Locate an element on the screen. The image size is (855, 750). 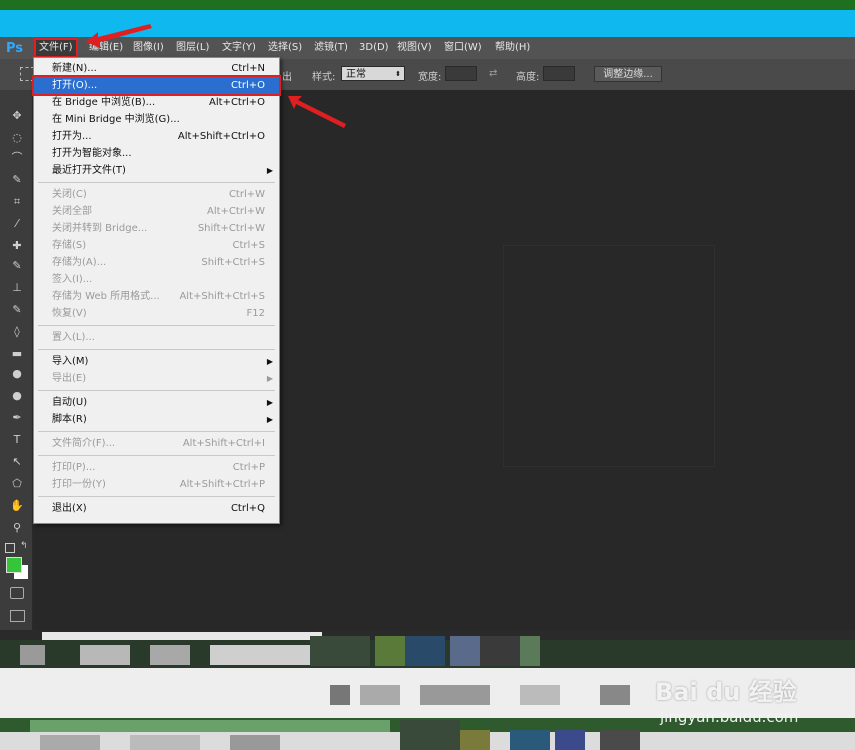
dodge-icon: ● is located at coordinates (17, 396).